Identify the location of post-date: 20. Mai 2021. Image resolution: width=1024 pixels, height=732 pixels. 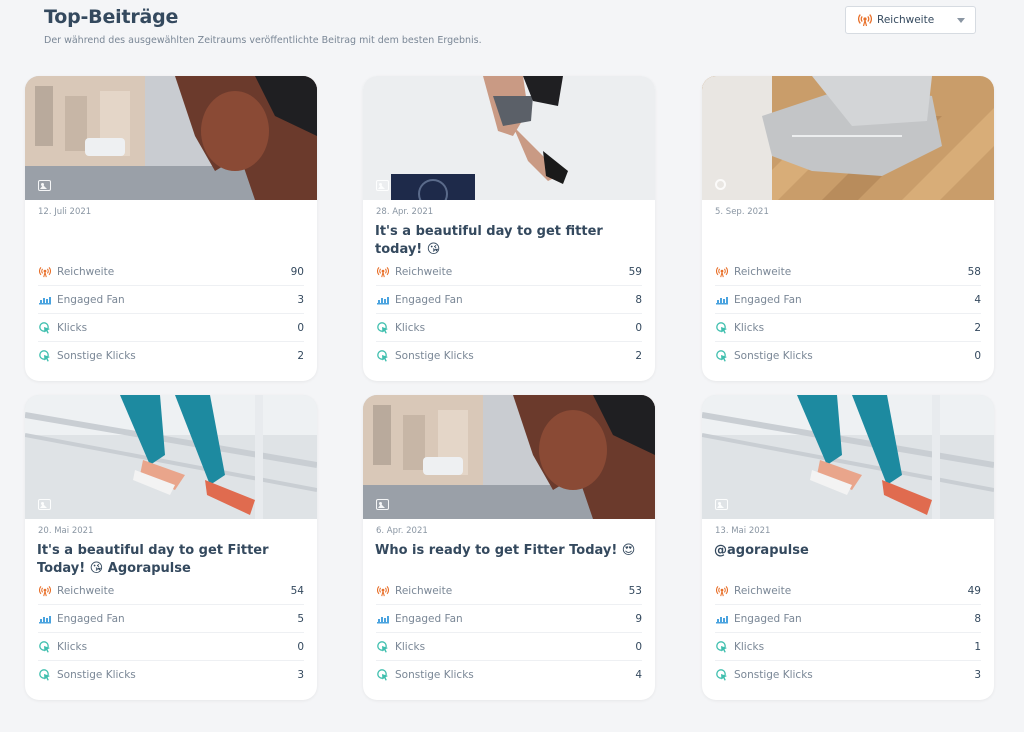
(66, 531).